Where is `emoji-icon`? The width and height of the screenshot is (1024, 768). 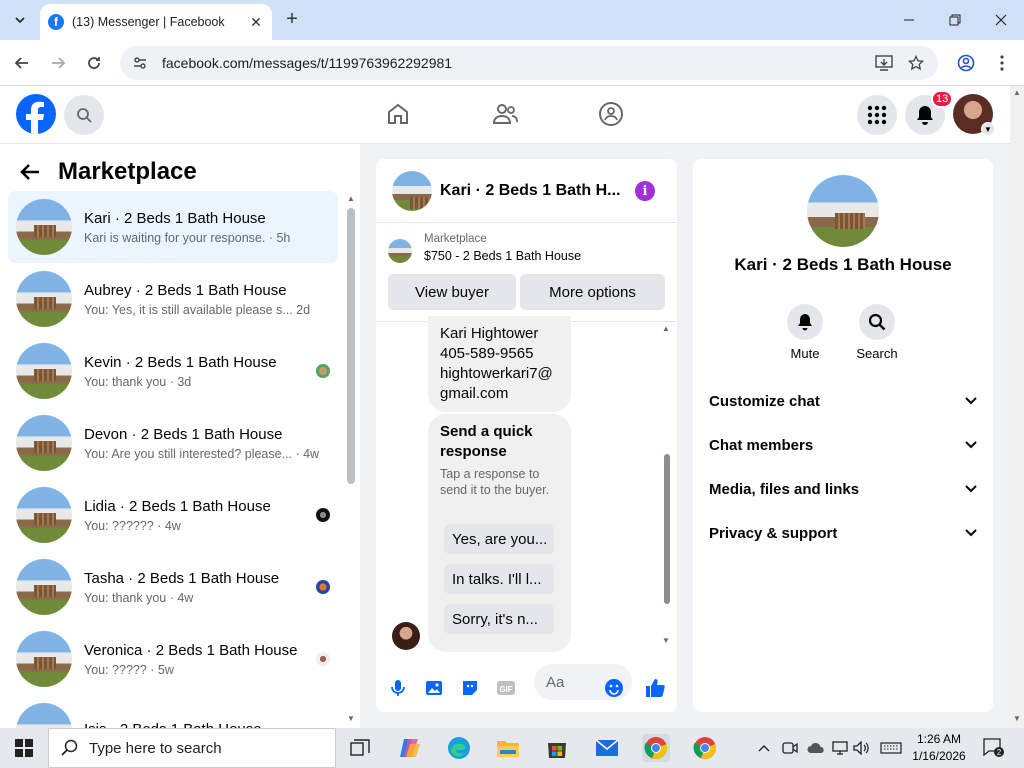 emoji-icon is located at coordinates (614, 435).